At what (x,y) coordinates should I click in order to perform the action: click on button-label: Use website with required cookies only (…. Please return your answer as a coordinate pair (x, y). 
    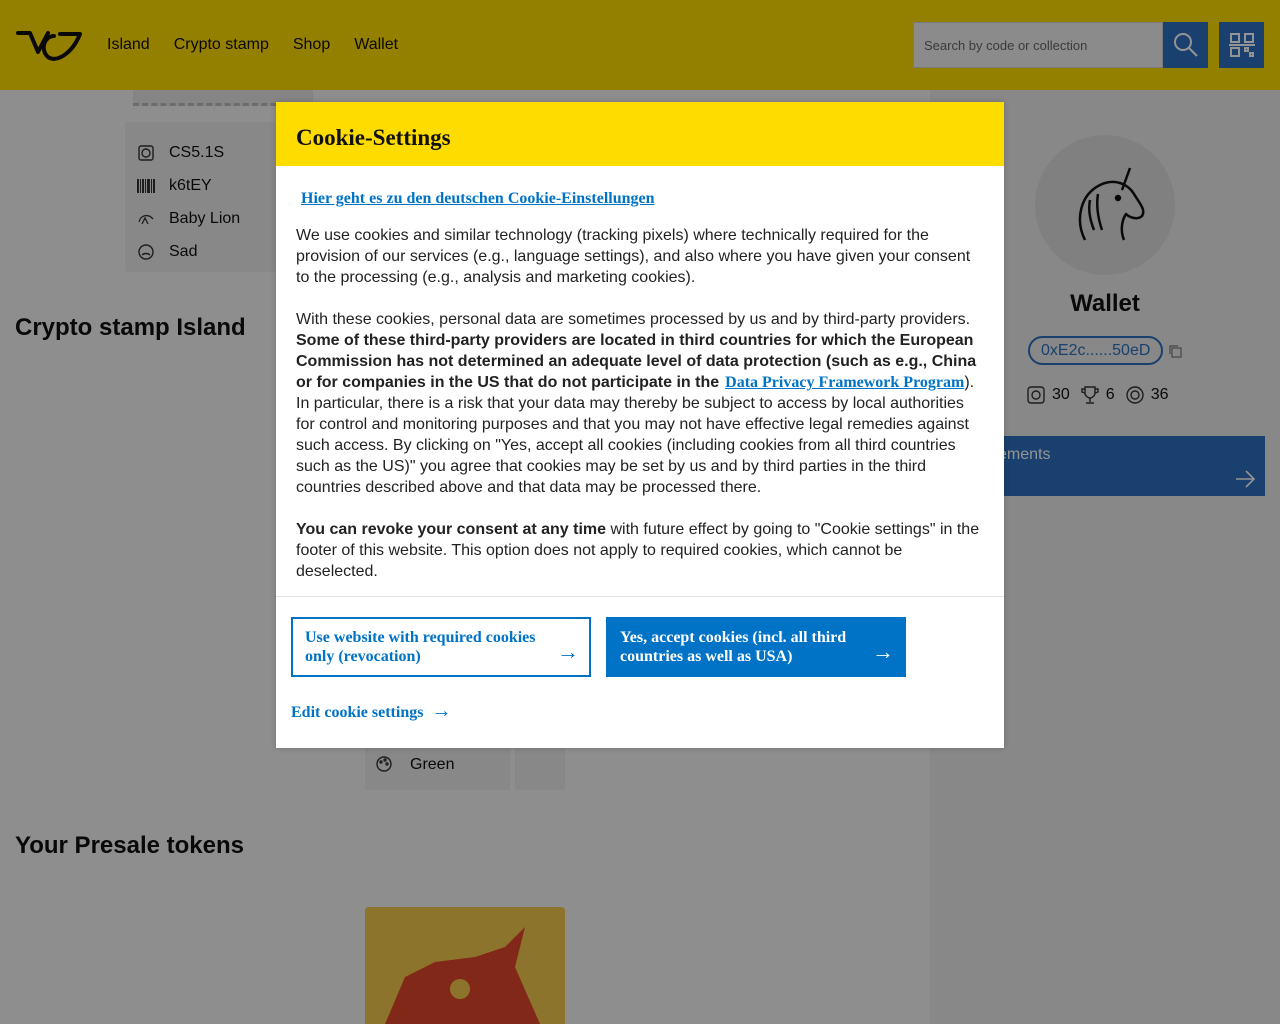
    Looking at the image, I should click on (420, 647).